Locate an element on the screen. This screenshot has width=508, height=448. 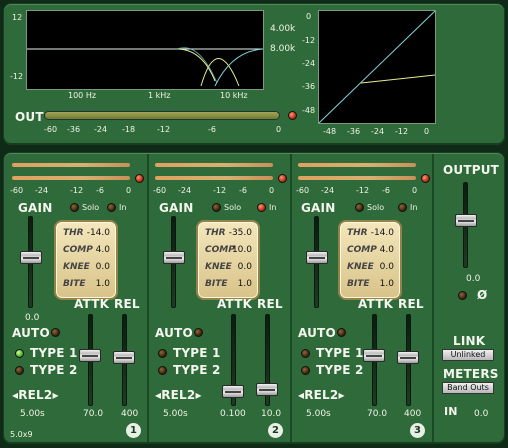
band-3-auto-led is located at coordinates (341, 332).